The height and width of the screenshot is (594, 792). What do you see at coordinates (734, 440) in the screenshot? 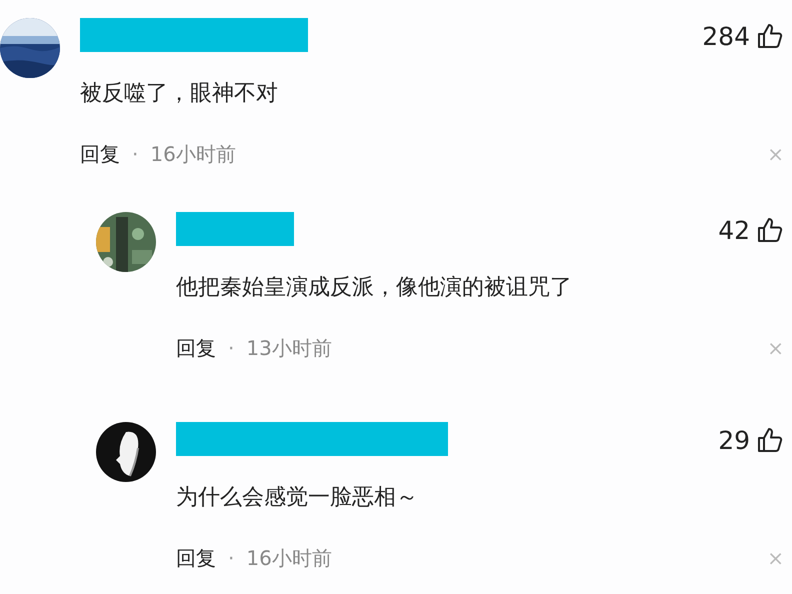
I see `like-count: 29` at bounding box center [734, 440].